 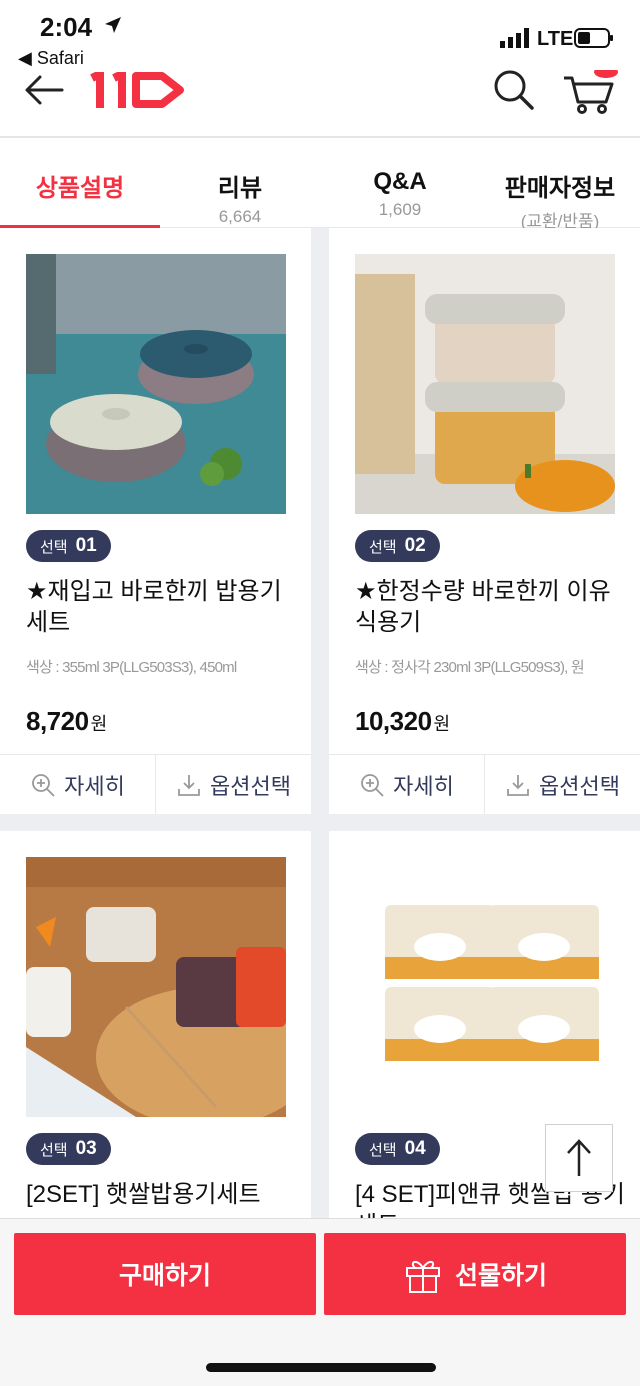 I want to click on badge-number: 01, so click(x=86, y=545).